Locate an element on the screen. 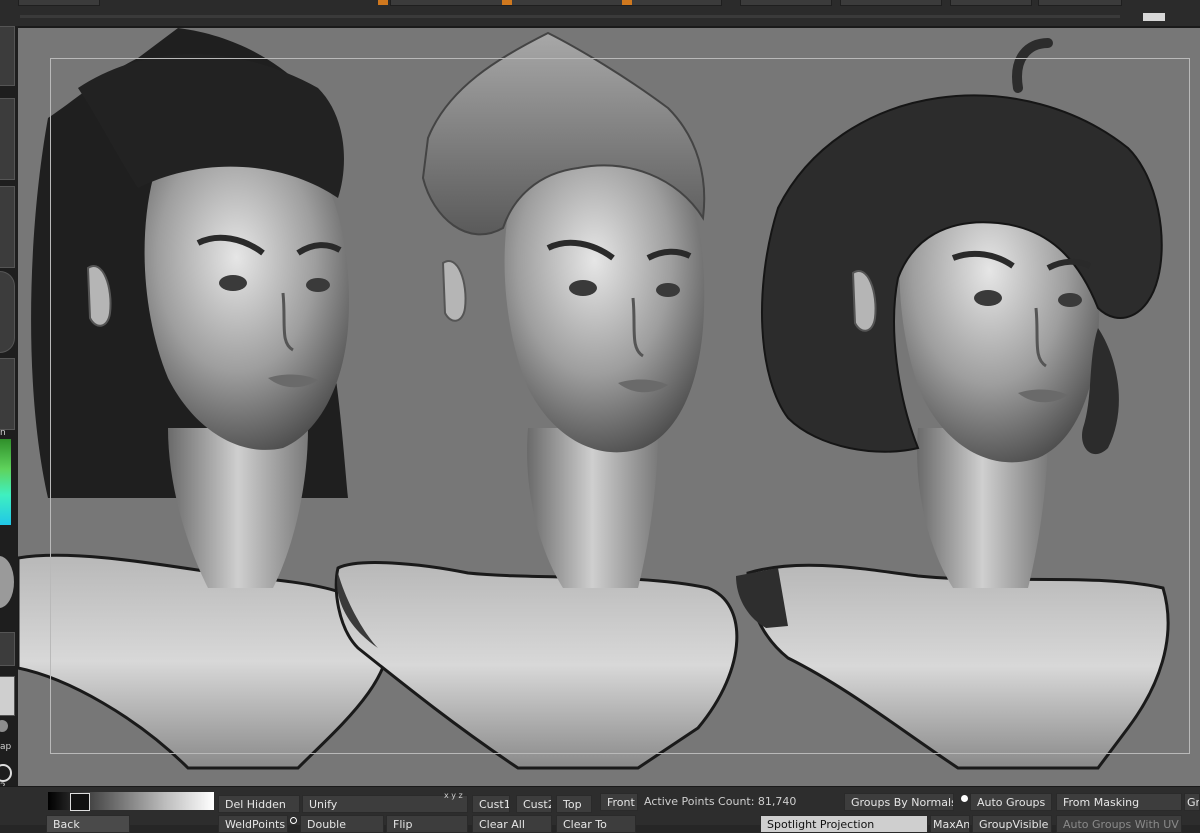  toolbar-divider is located at coordinates (570, 16).